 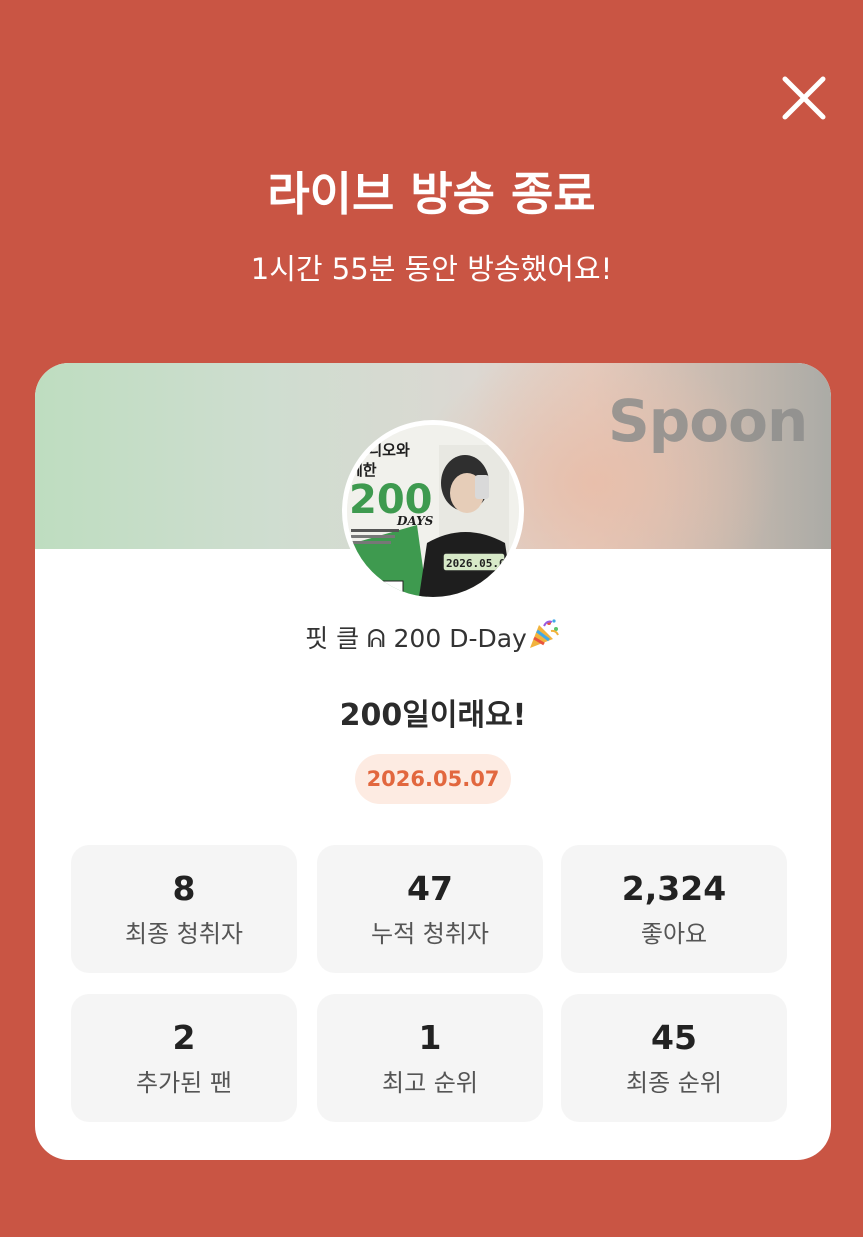 What do you see at coordinates (184, 1058) in the screenshot?
I see `stat-new-fans: 2 추가된 팬` at bounding box center [184, 1058].